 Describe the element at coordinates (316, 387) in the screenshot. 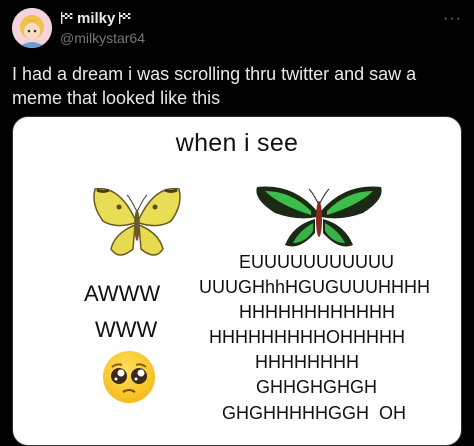

I see `right-text-line: GHHGHGHGH` at that location.